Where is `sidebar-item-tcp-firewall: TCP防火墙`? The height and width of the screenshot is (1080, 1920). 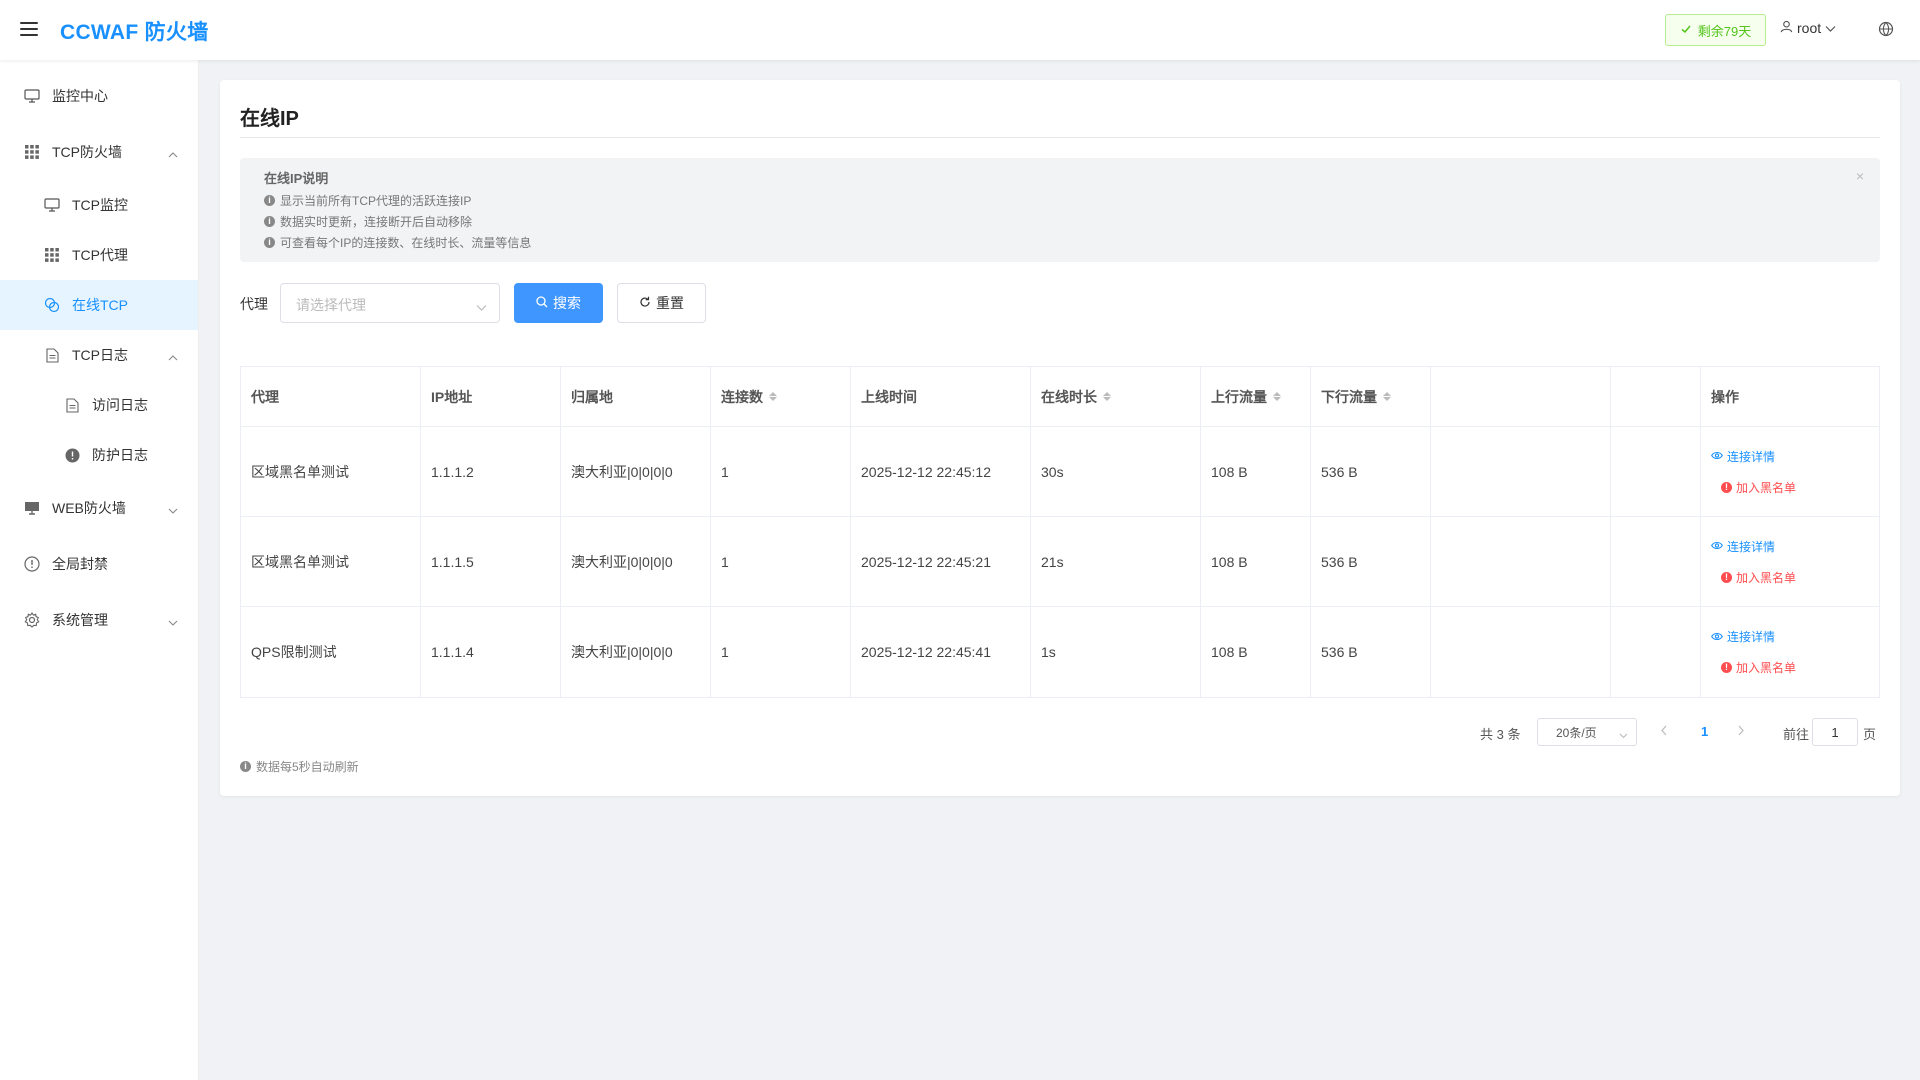
sidebar-item-tcp-firewall: TCP防火墙 is located at coordinates (99, 152).